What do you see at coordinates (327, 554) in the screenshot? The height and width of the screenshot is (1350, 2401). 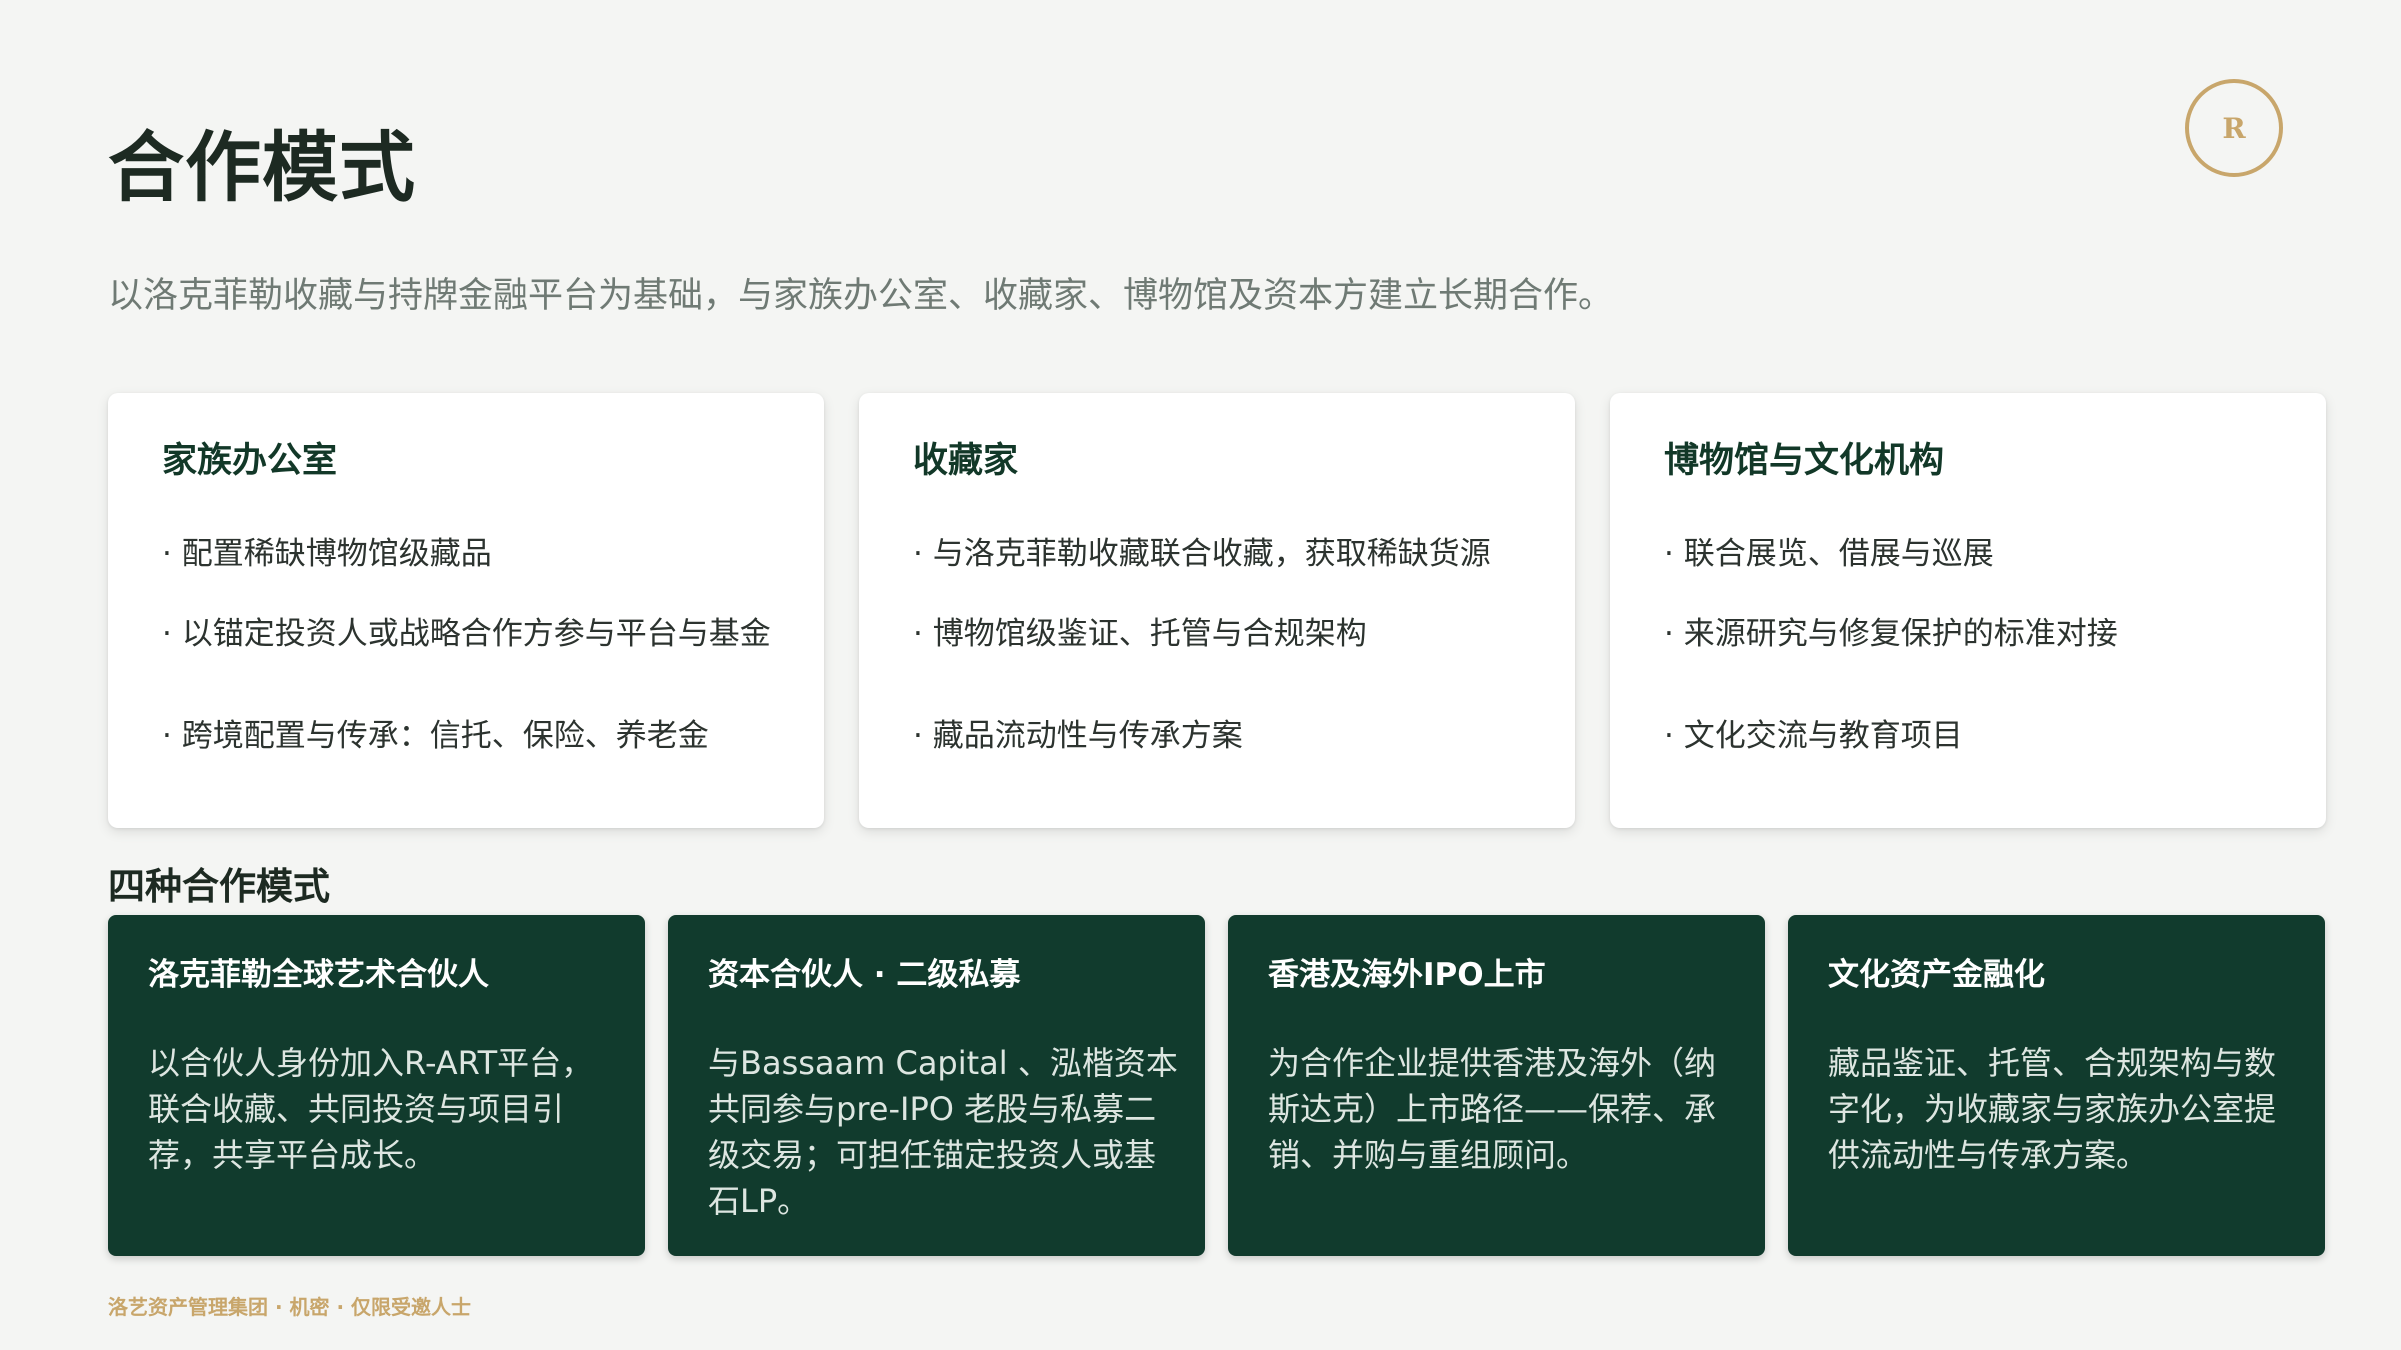 I see `audience-bullet: · 配置稀缺博物馆级藏品` at bounding box center [327, 554].